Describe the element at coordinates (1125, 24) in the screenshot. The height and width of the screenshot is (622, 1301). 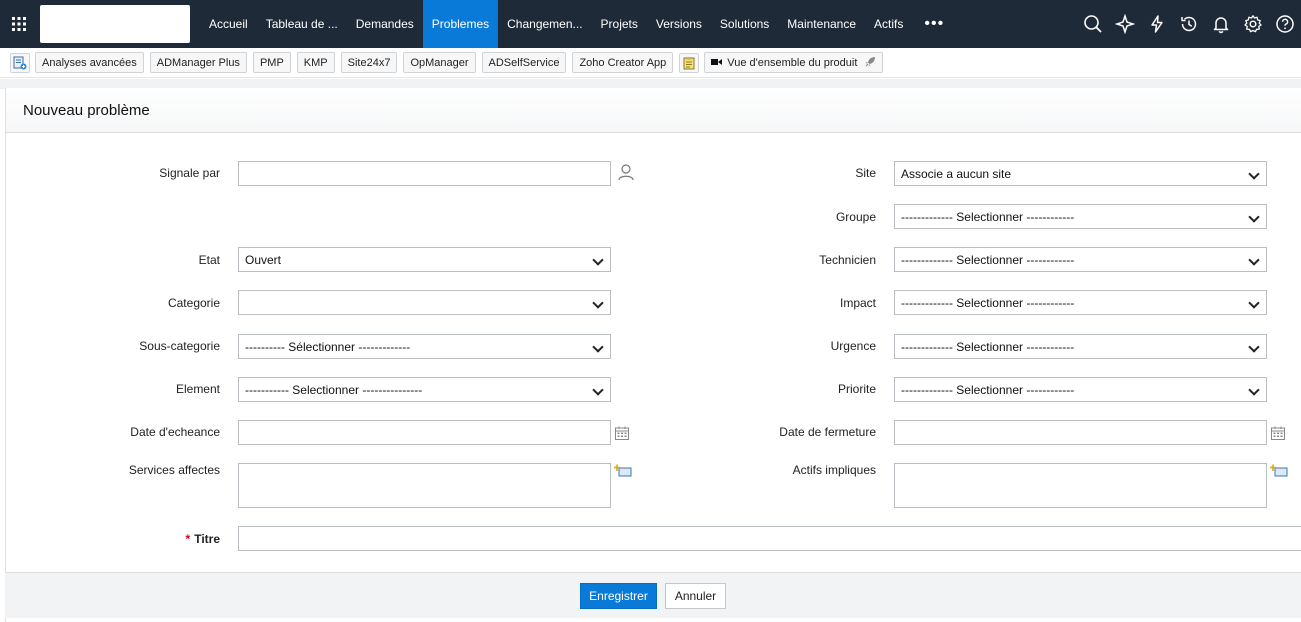
I see `quick-action-icon` at that location.